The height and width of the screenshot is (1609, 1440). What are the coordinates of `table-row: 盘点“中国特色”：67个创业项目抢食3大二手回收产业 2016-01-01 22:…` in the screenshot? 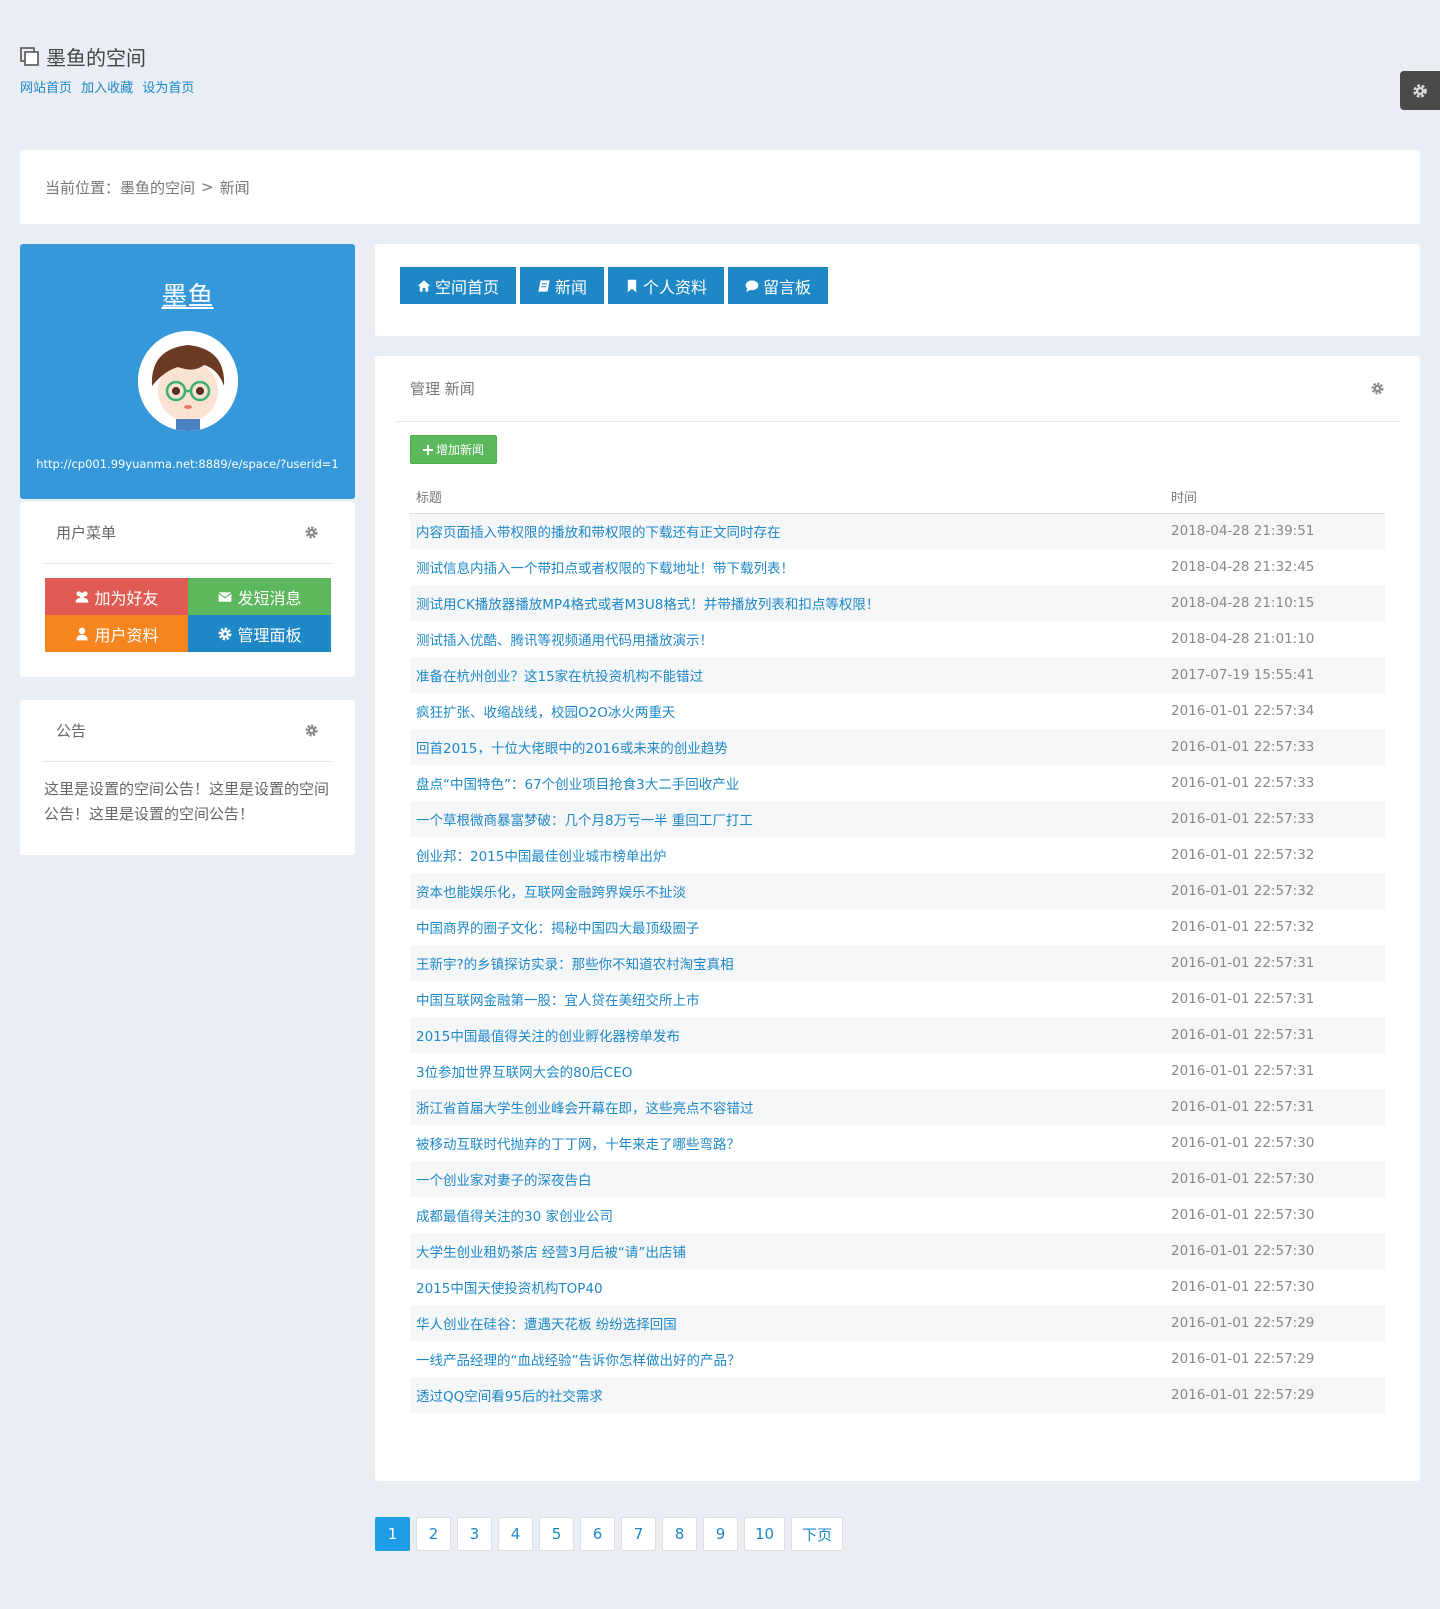 It's located at (897, 783).